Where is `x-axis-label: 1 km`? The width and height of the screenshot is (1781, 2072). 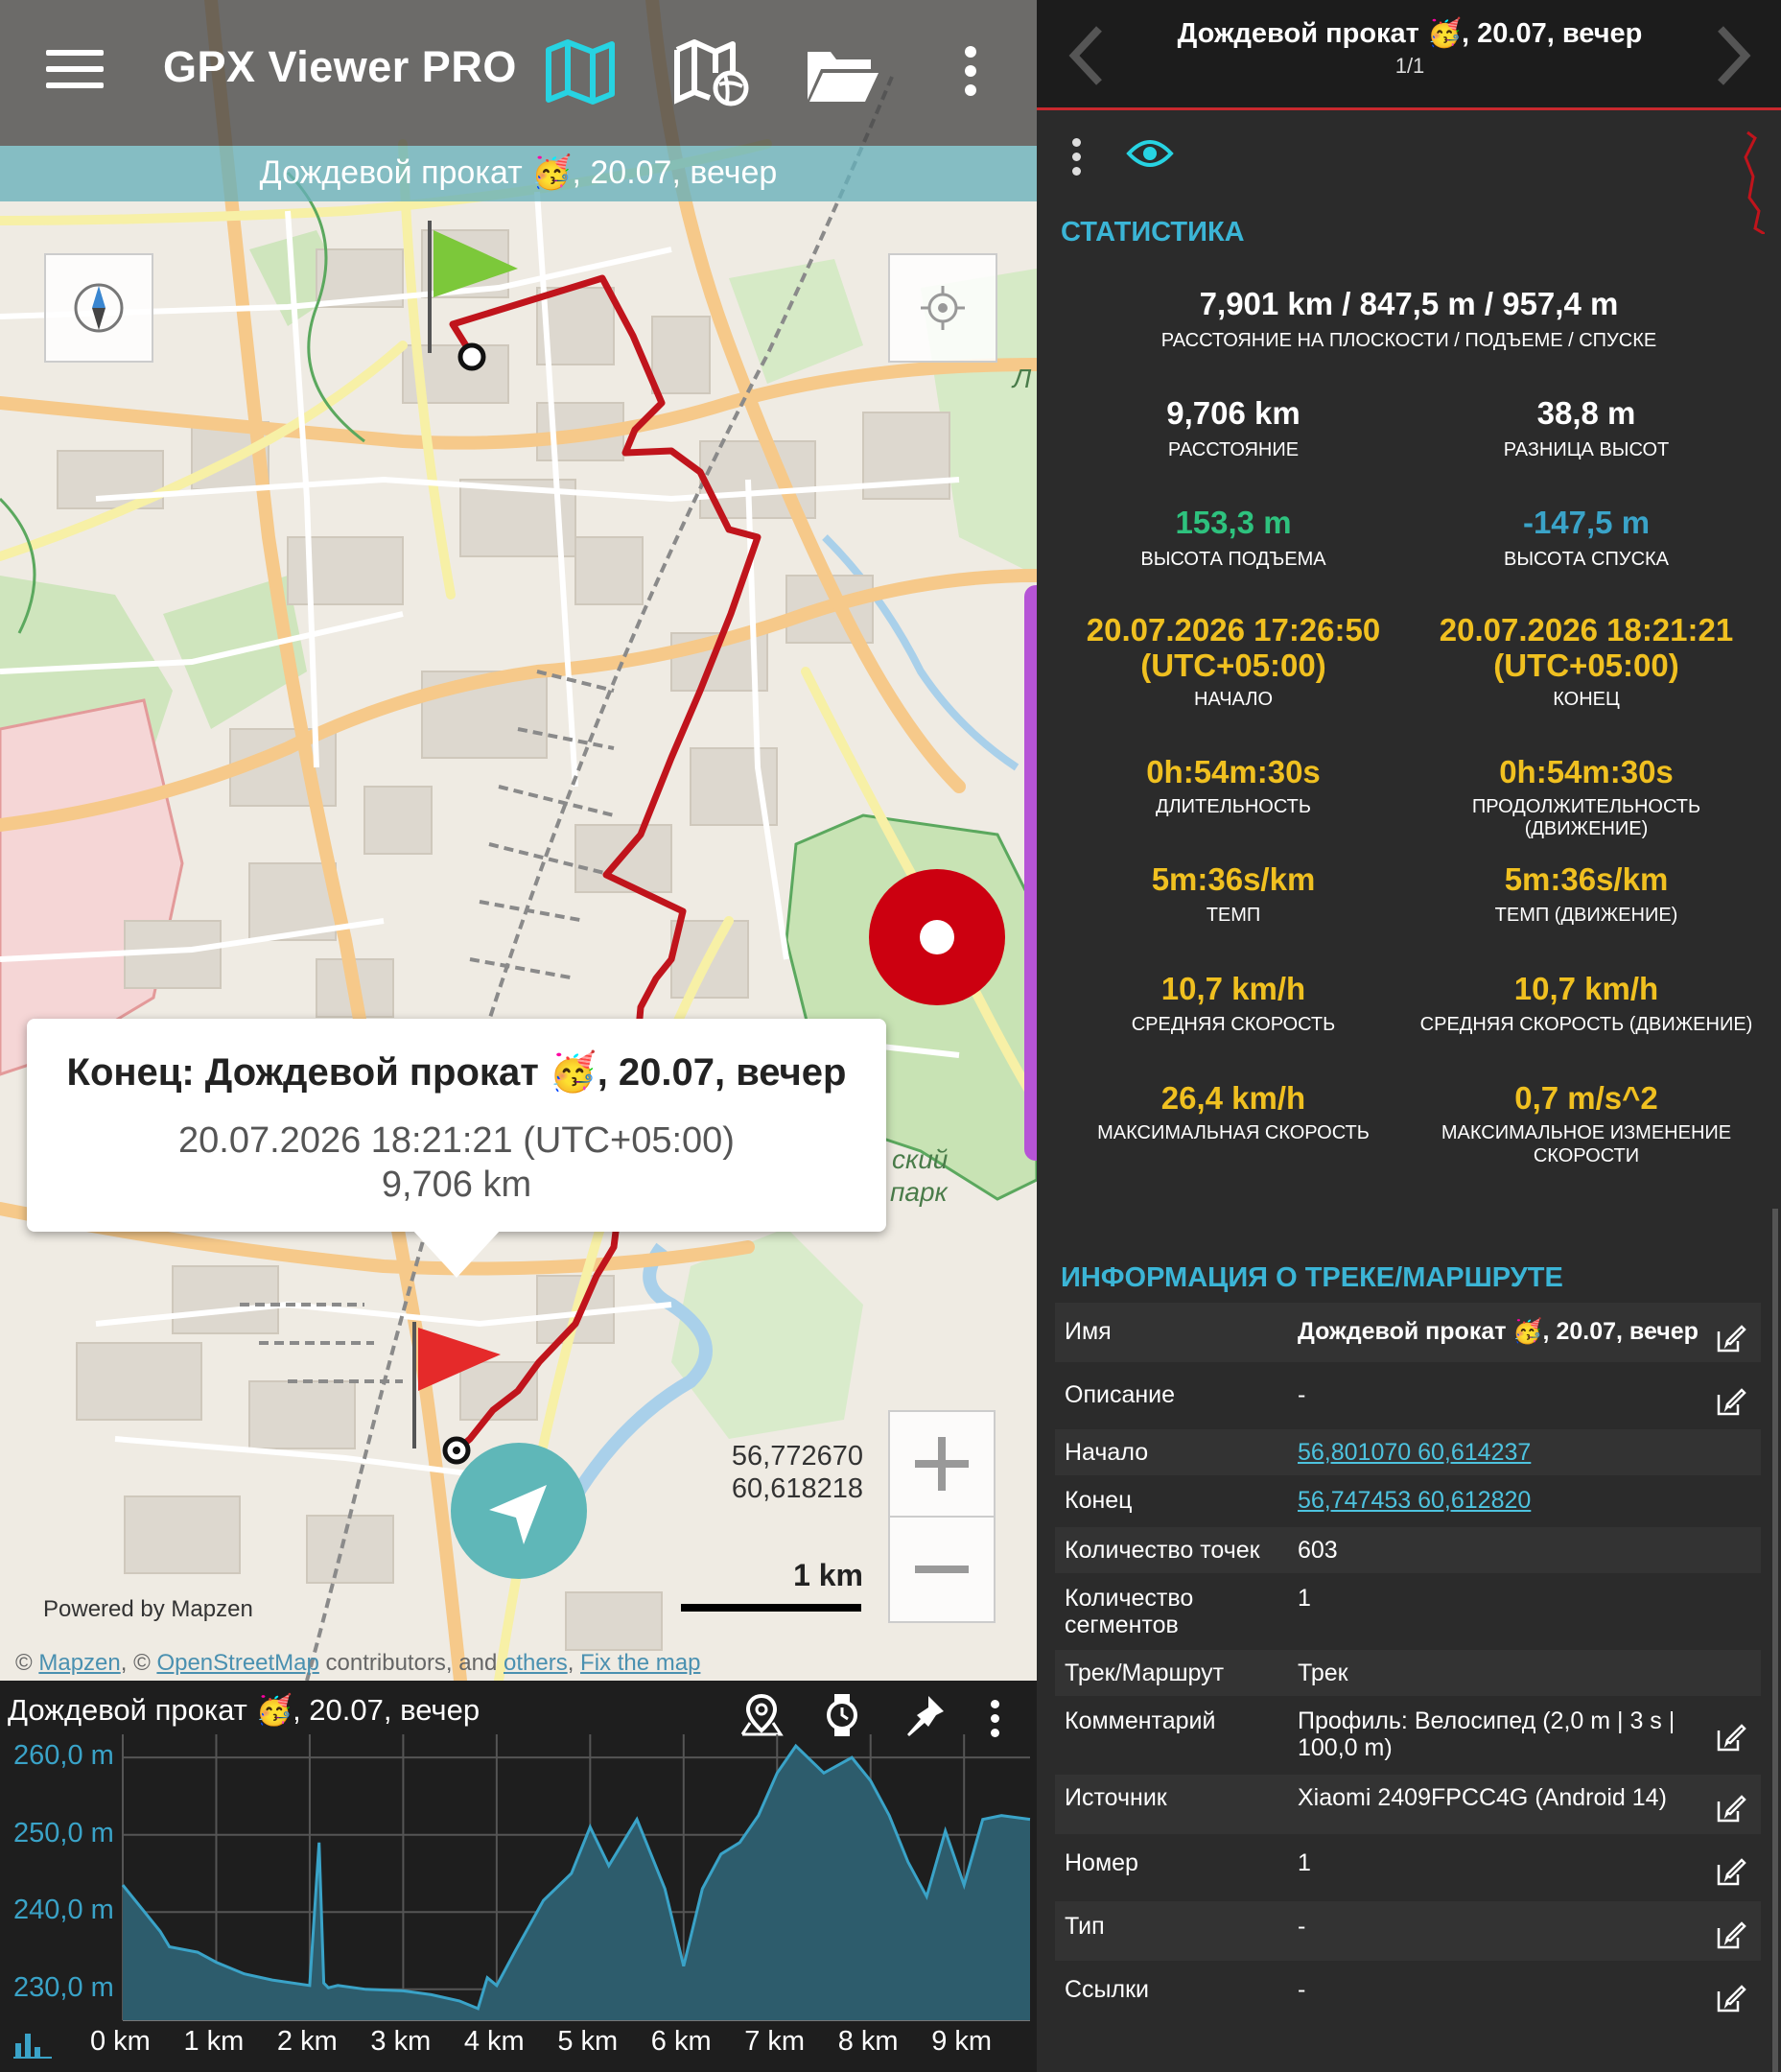
x-axis-label: 1 km is located at coordinates (214, 2041).